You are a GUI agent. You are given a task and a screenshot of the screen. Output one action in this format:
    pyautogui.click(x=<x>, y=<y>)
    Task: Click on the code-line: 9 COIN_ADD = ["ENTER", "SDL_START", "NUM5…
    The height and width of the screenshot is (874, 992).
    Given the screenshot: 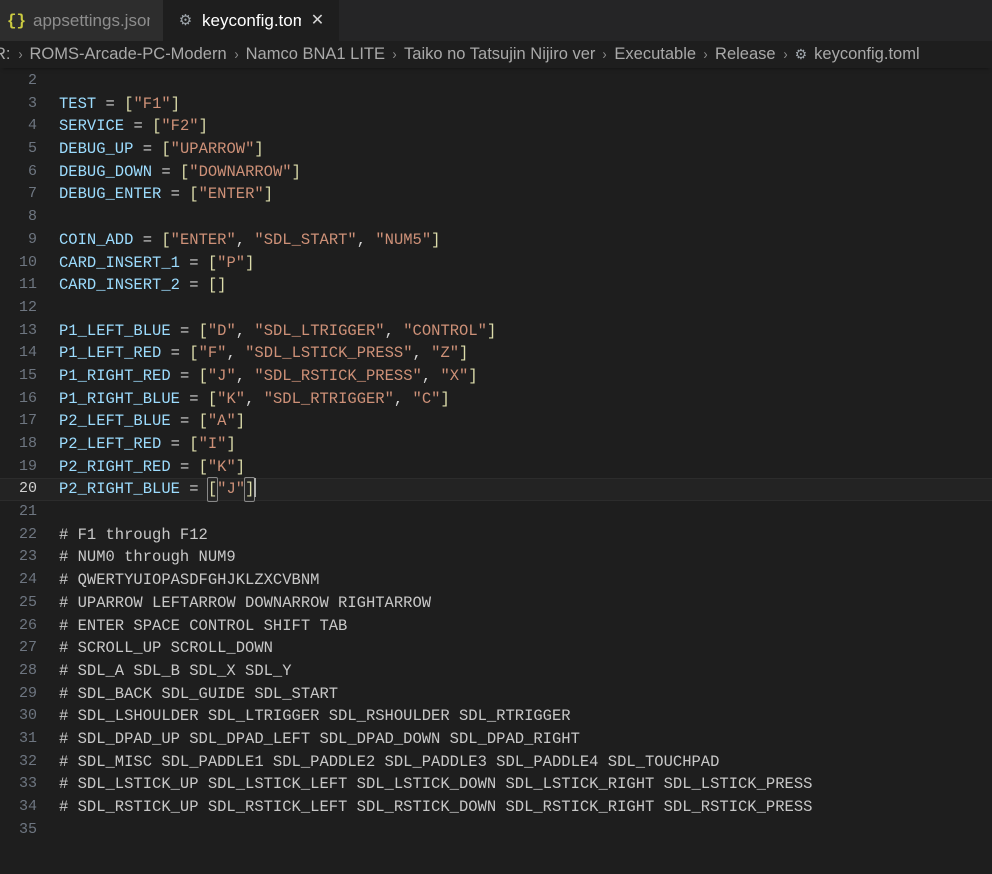 What is the action you would take?
    pyautogui.click(x=496, y=240)
    